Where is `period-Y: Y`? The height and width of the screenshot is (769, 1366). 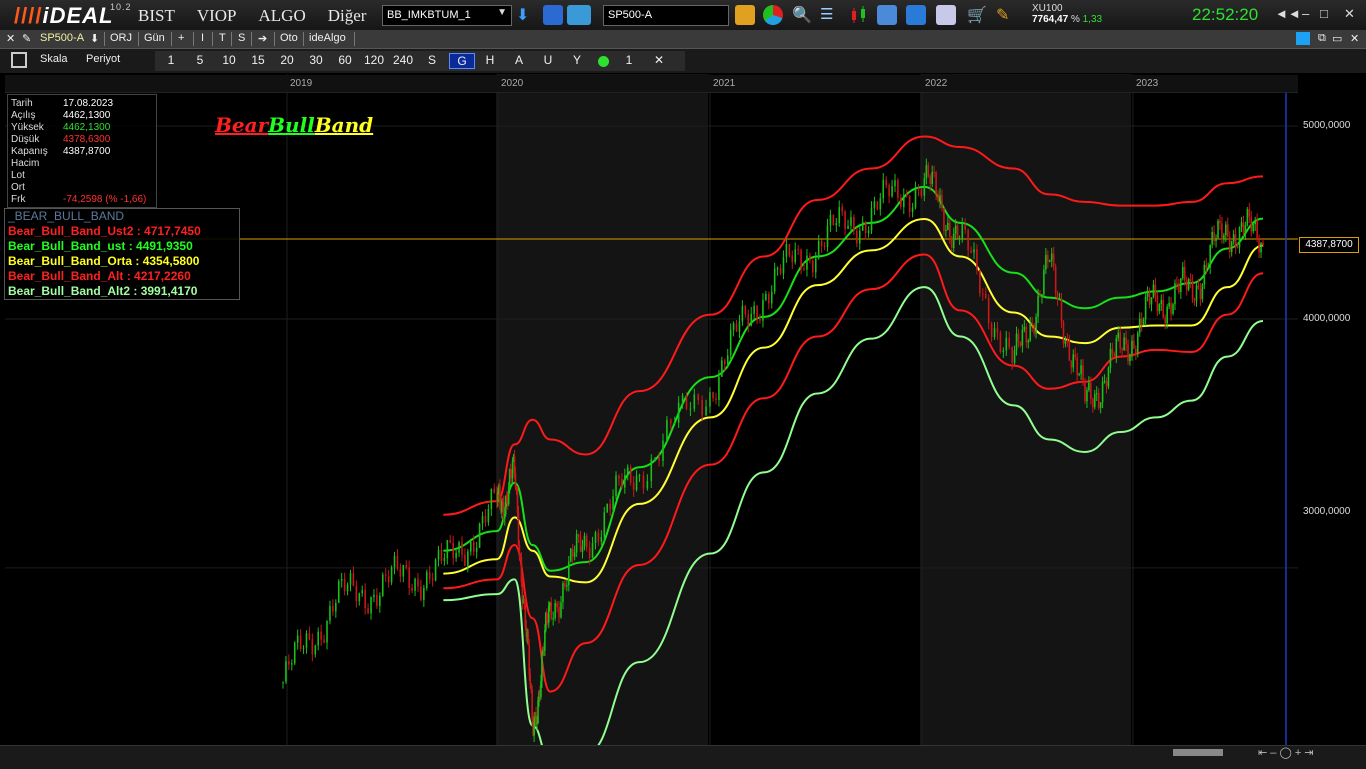 period-Y: Y is located at coordinates (577, 60).